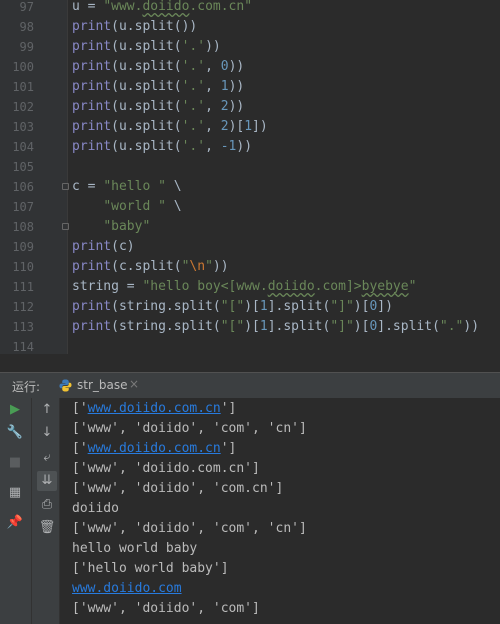  What do you see at coordinates (177, 489) in the screenshot?
I see `console-line: ['www', 'doiido', 'com.cn']` at bounding box center [177, 489].